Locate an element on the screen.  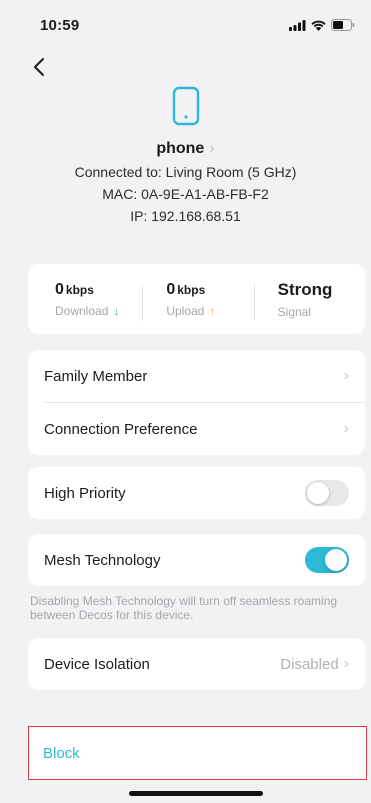
high-priority-row: High Priority is located at coordinates (196, 493).